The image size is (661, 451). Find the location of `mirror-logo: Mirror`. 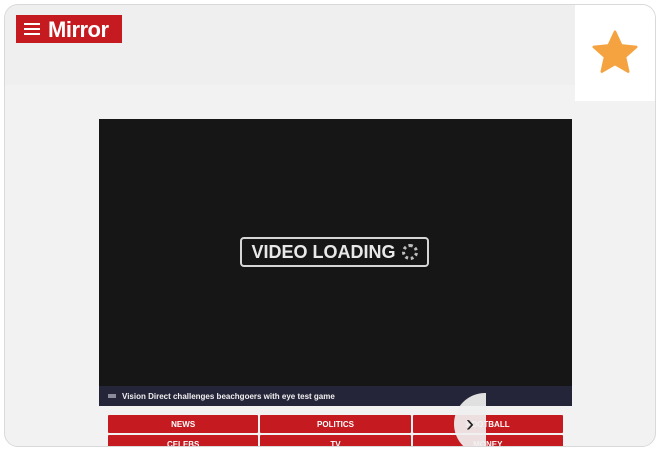

mirror-logo: Mirror is located at coordinates (69, 29).